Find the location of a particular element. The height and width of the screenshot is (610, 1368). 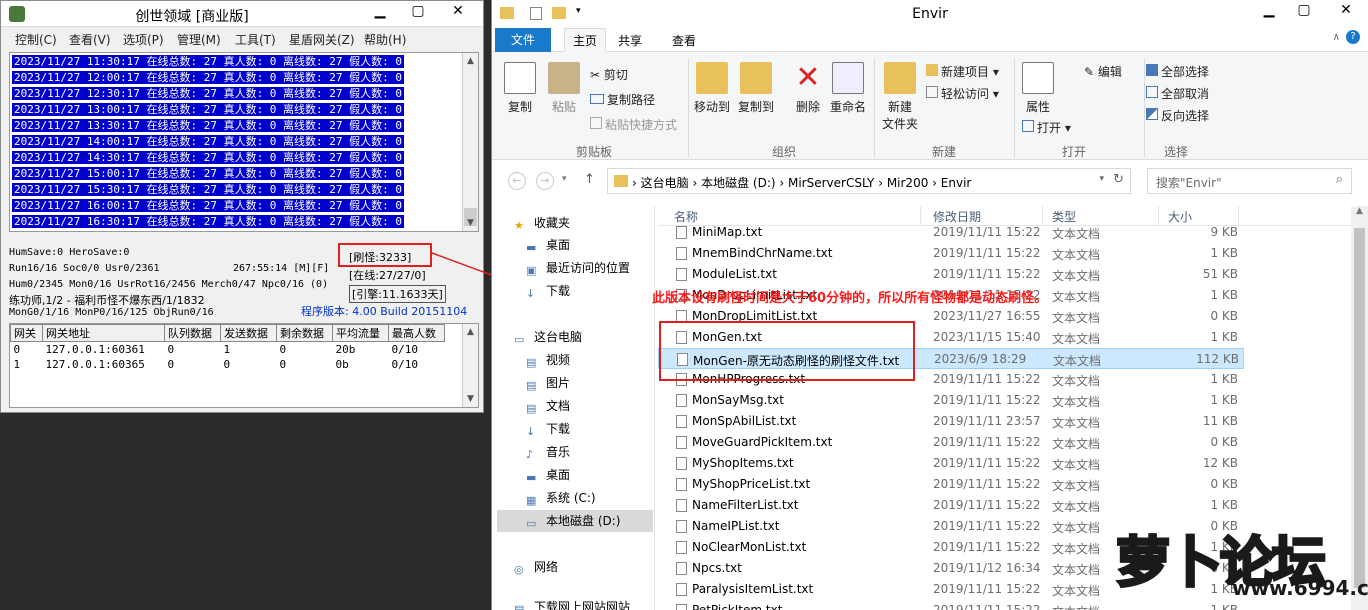

menu-item: 控制(C) is located at coordinates (36, 39).